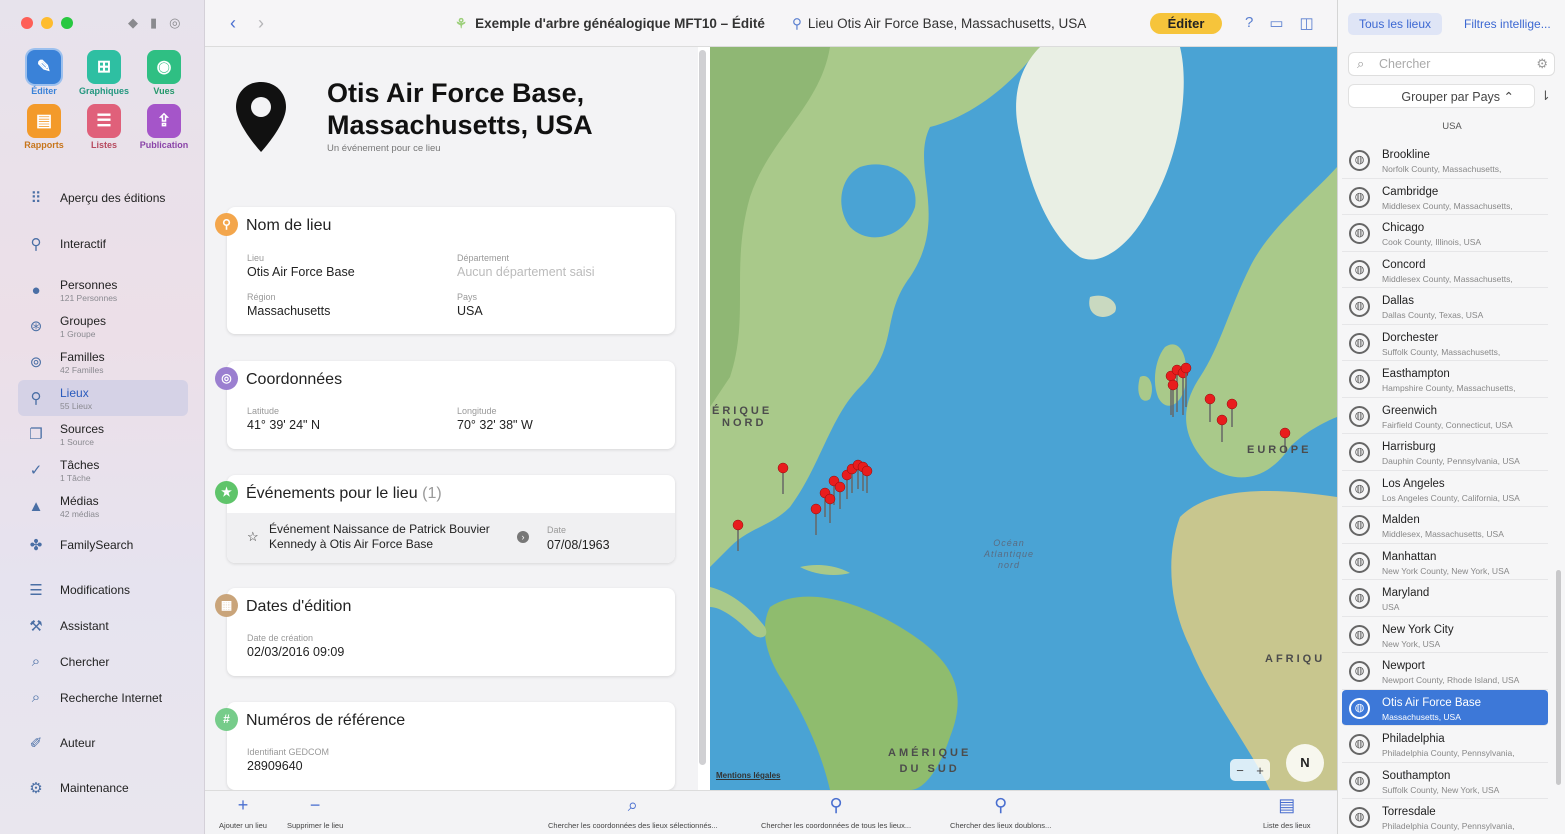 This screenshot has width=1565, height=834. Describe the element at coordinates (133, 23) in the screenshot. I see `tag-icon: ◆` at that location.